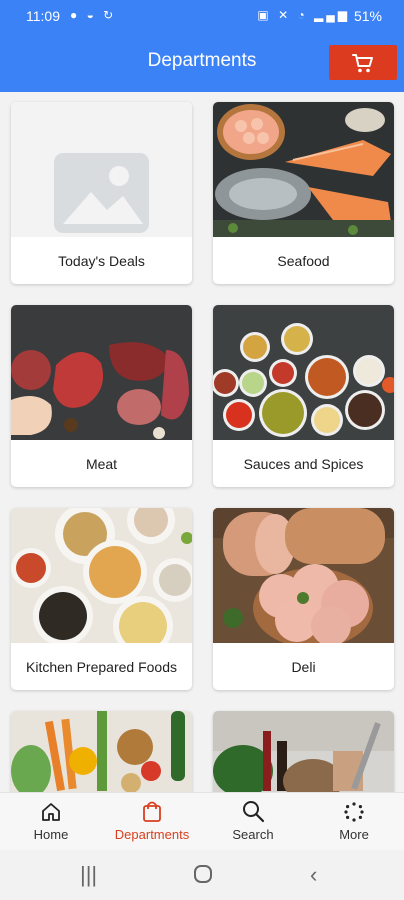 The image size is (404, 900). I want to click on bottom-navigation: Home Departments Search More, so click(202, 821).